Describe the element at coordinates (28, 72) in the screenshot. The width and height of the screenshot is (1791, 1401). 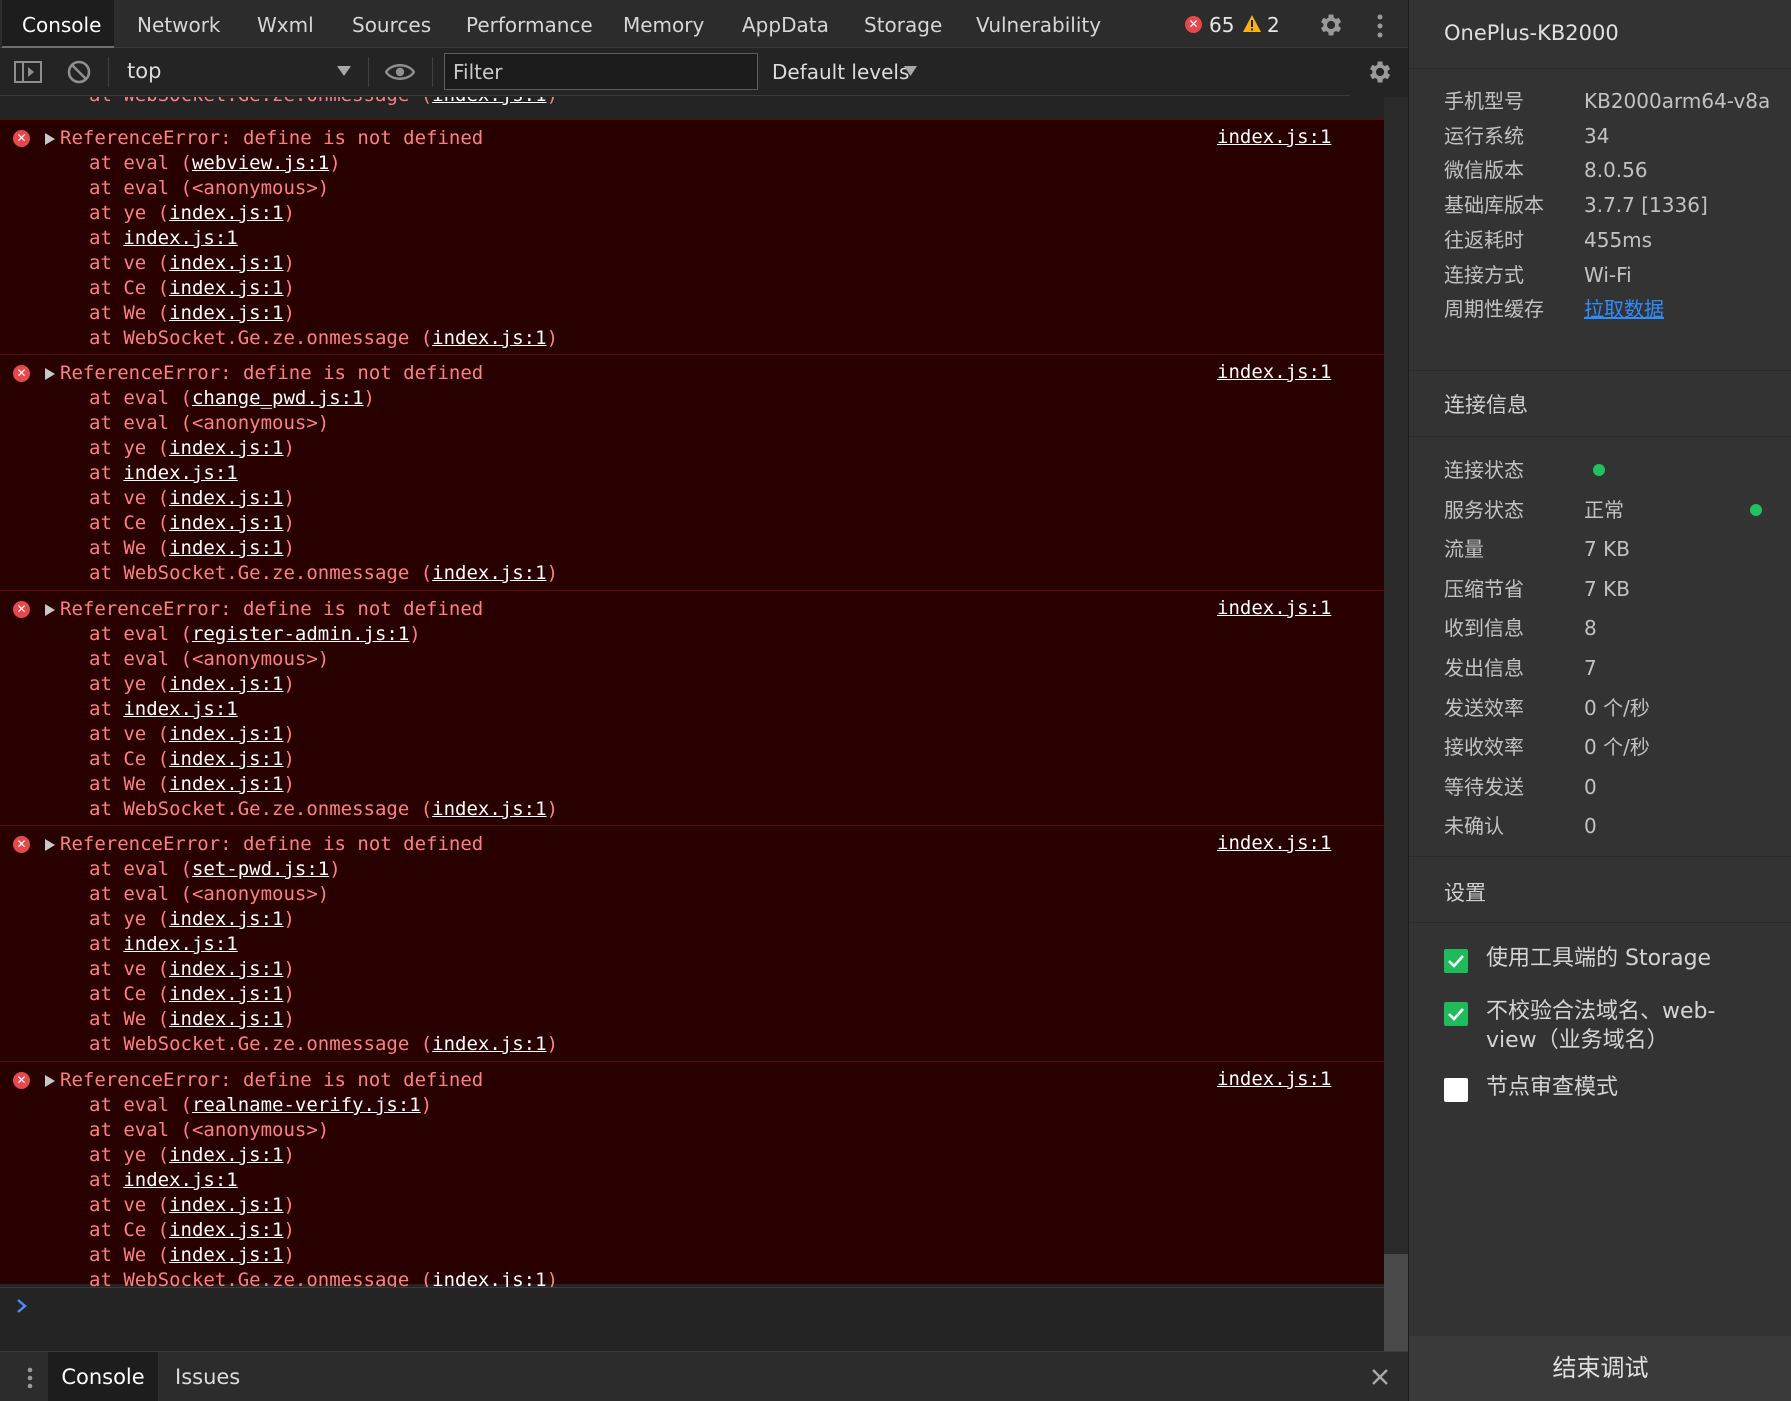
I see `sidebar-toggle-icon` at that location.